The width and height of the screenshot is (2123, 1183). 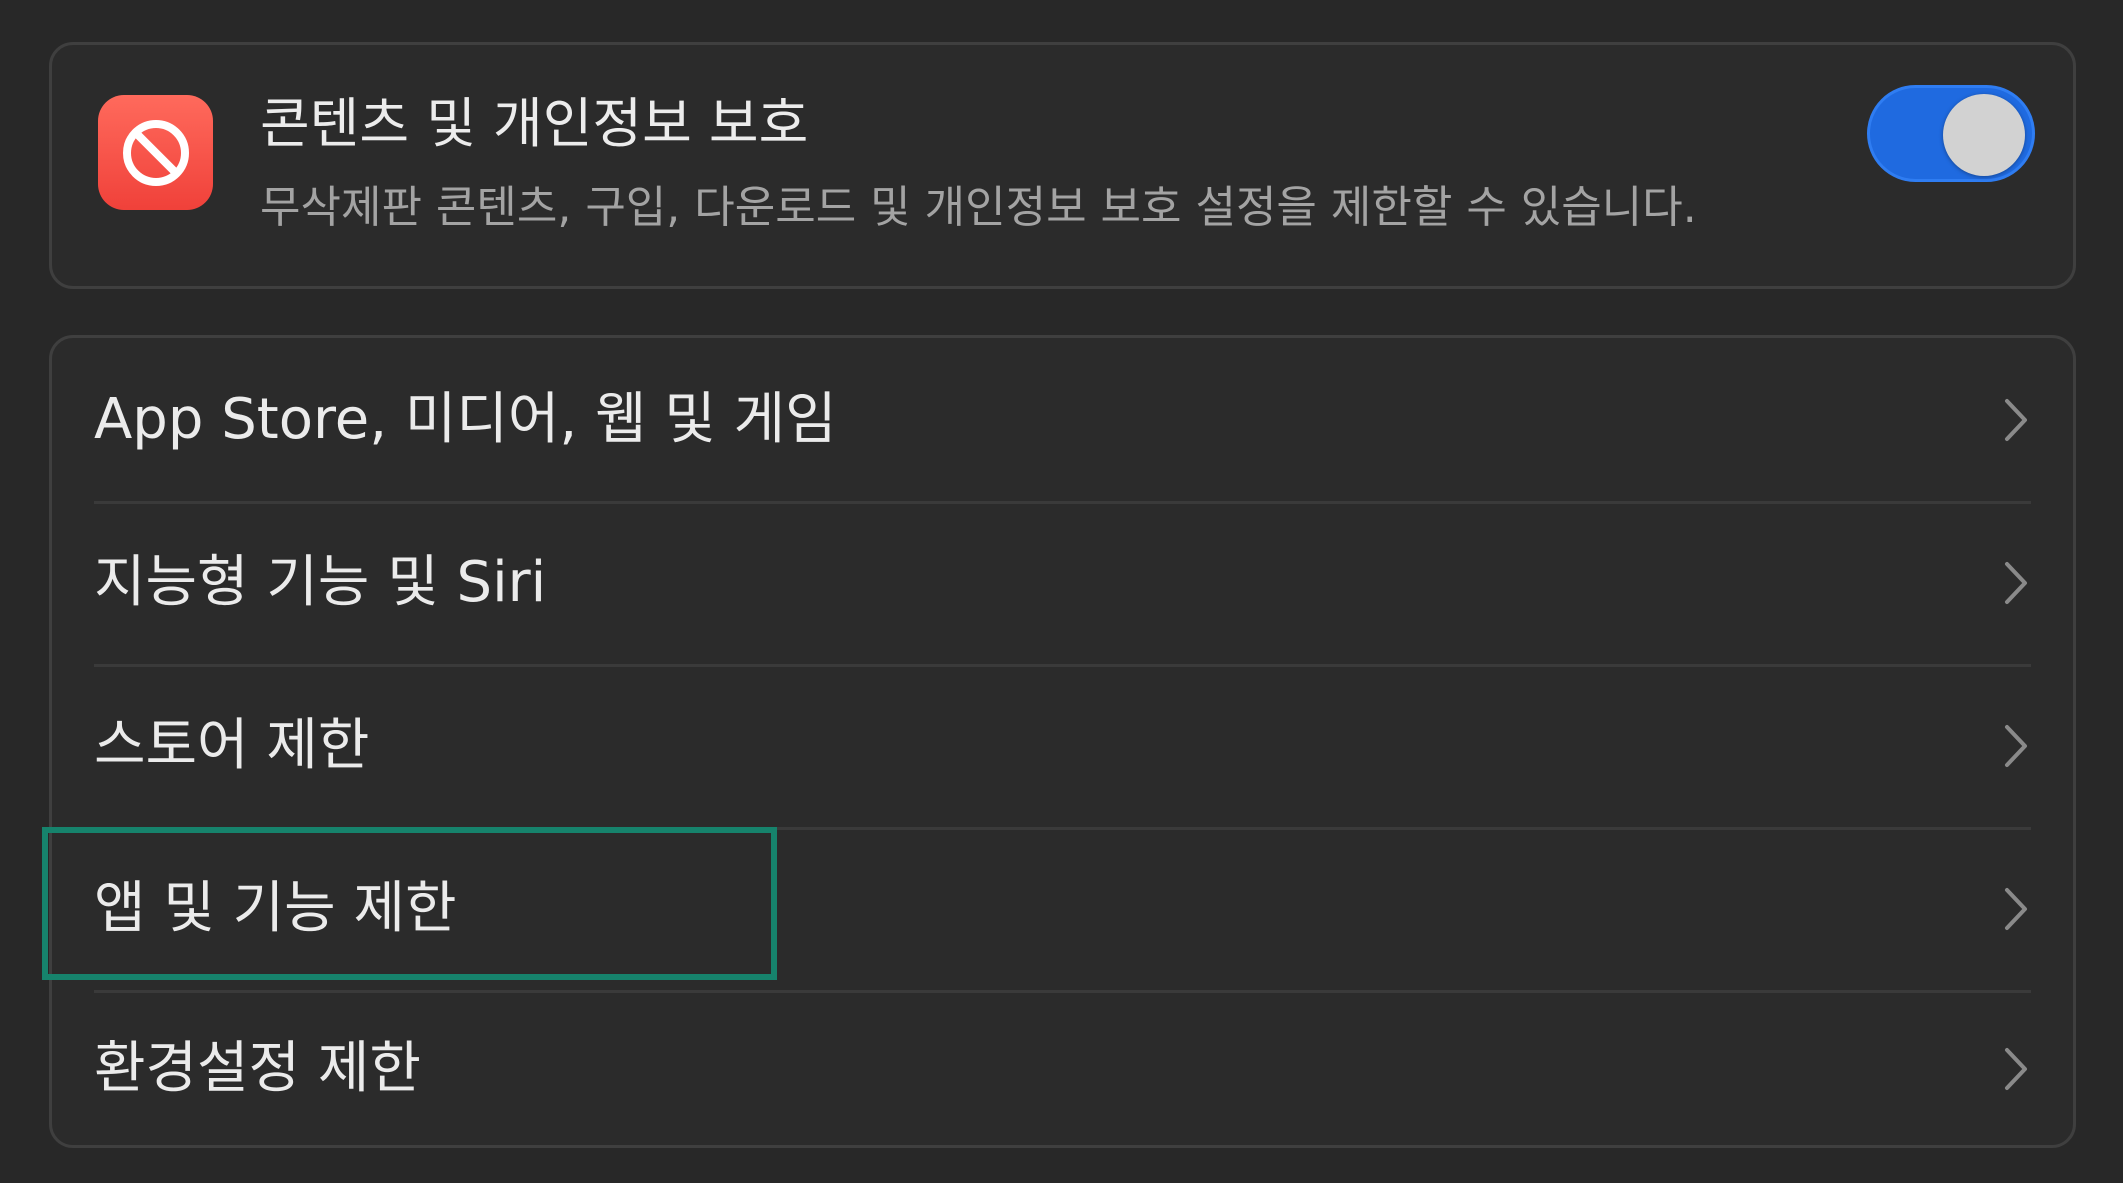 I want to click on list-item-label: 환경설정 제한, so click(x=257, y=1068).